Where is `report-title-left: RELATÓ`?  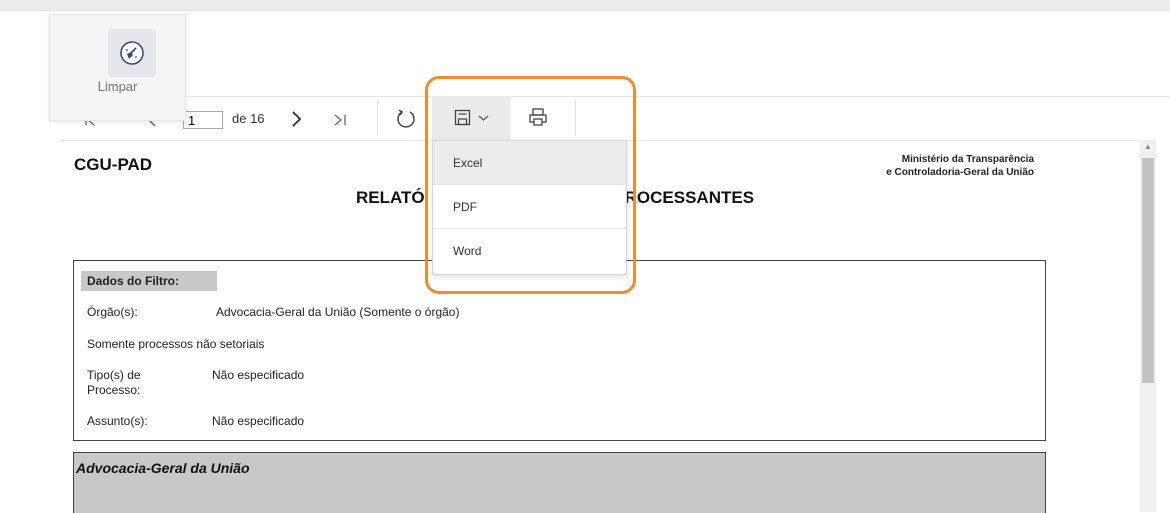 report-title-left: RELATÓ is located at coordinates (390, 197).